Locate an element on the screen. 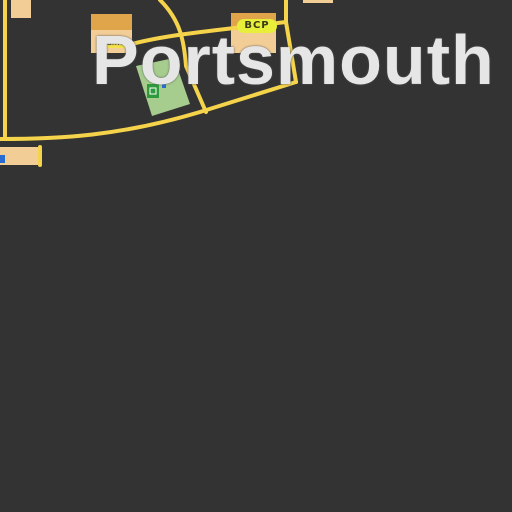  info-icon is located at coordinates (2, 159).